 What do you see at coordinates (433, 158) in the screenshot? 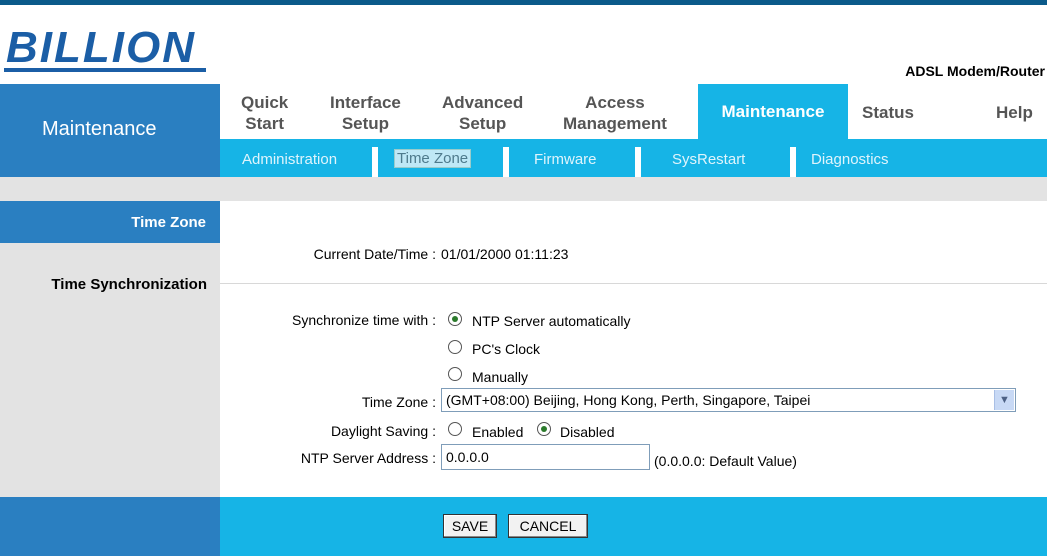
I see `submenu-time-zone: Time Zone` at bounding box center [433, 158].